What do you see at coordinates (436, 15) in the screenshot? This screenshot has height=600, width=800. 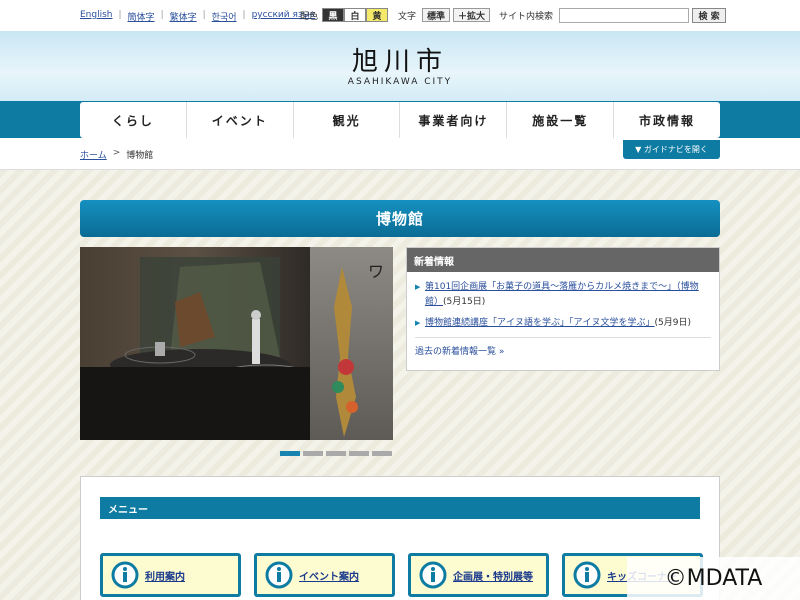 I see `font-standard-button: 標準` at bounding box center [436, 15].